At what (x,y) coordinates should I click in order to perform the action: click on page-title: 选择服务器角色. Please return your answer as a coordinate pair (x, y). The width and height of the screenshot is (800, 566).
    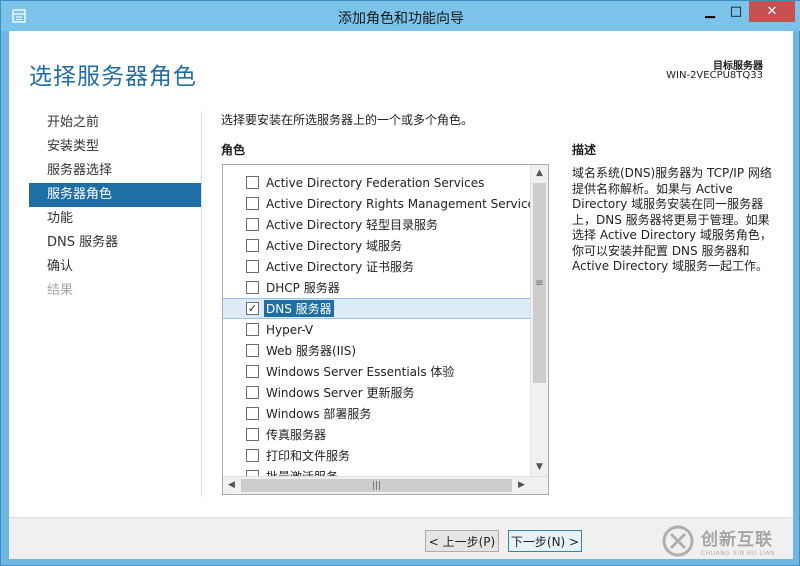
    Looking at the image, I should click on (113, 77).